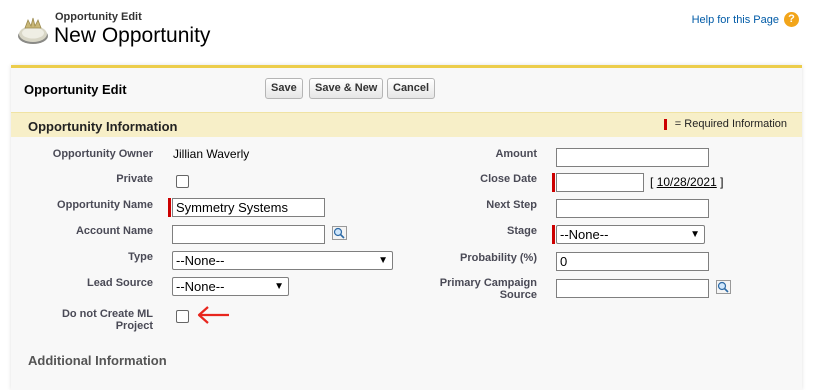  Describe the element at coordinates (200, 286) in the screenshot. I see `lead-source-select-value: --None--` at that location.